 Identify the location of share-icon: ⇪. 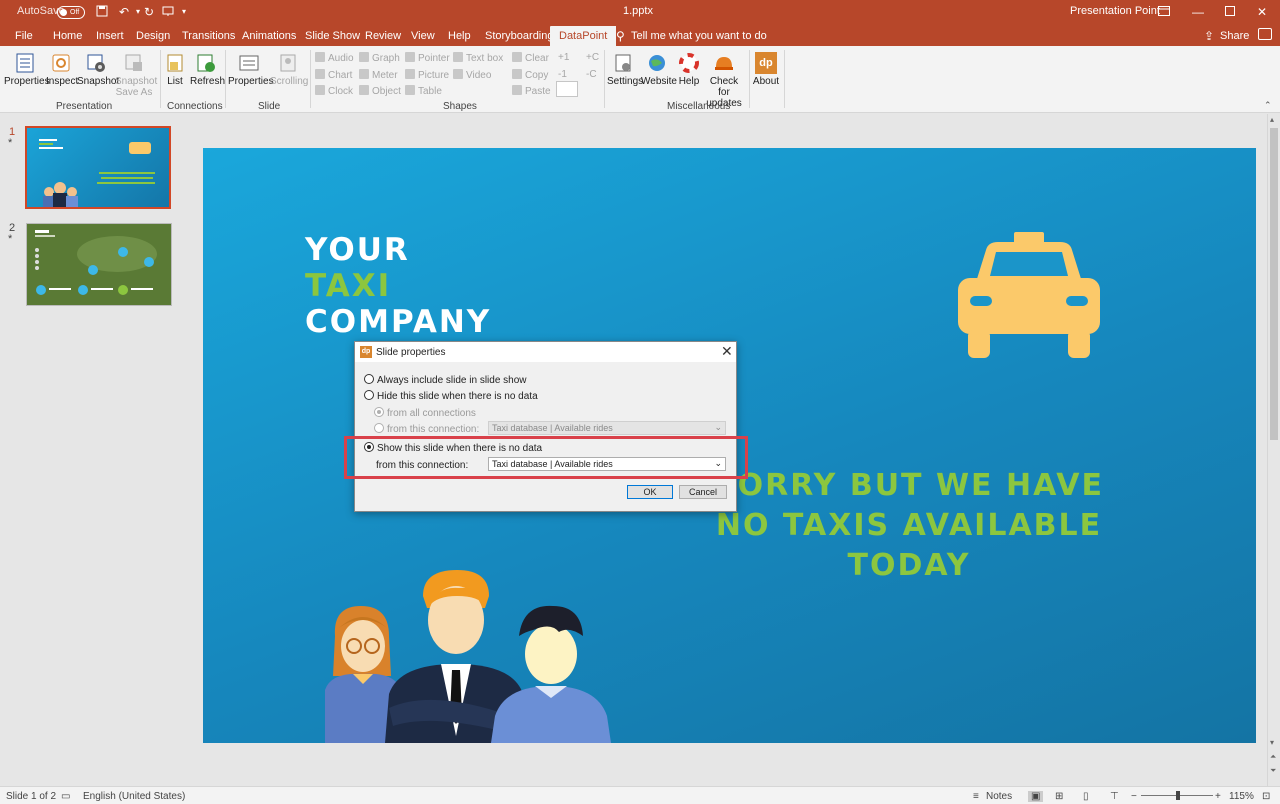
(1209, 36).